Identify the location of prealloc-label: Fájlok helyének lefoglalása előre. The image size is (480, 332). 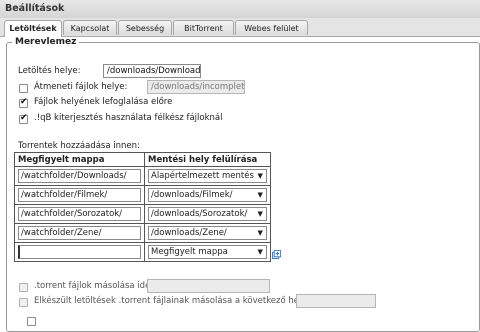
(103, 102).